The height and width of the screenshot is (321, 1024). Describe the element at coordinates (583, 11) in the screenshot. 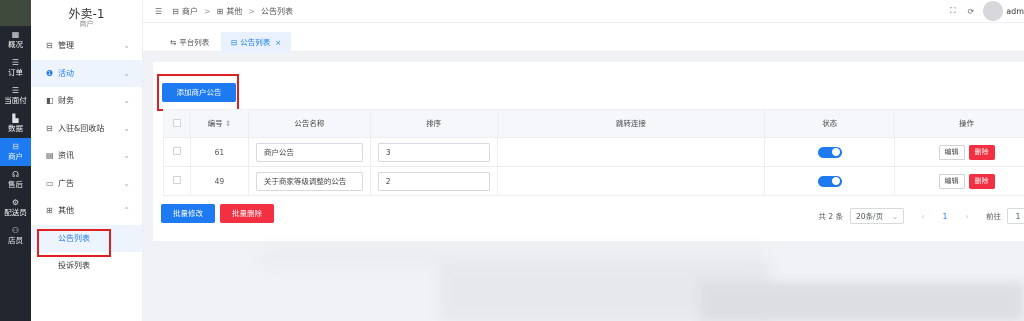

I see `top-bar: ☰ ⊟ 商户 > ⊞ 其他 > 公告列表 ⛶ ⟳ adm` at that location.